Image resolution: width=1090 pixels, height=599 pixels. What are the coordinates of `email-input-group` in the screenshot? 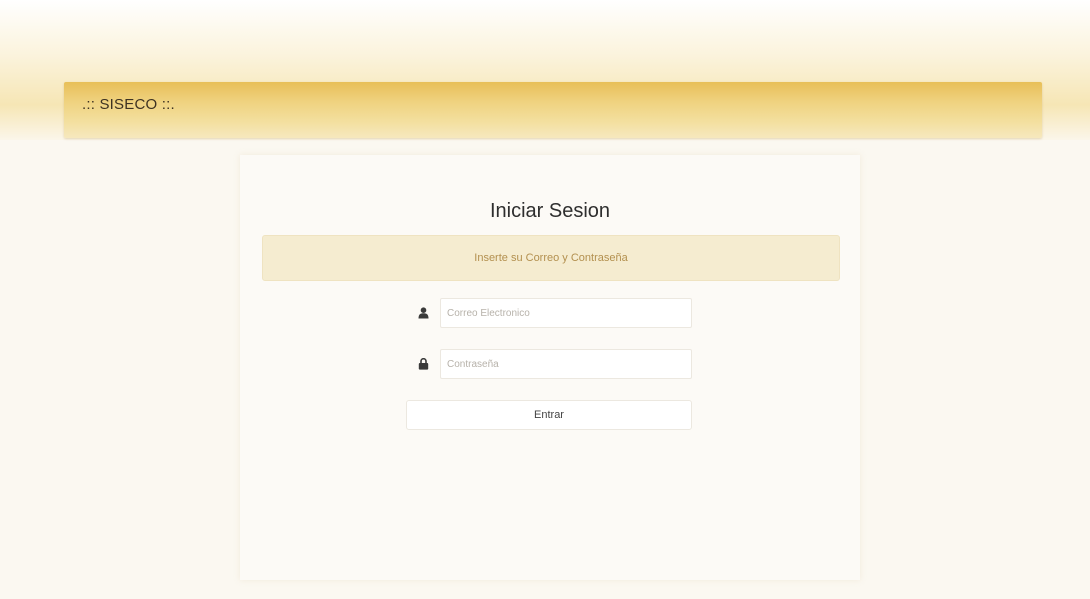 It's located at (549, 313).